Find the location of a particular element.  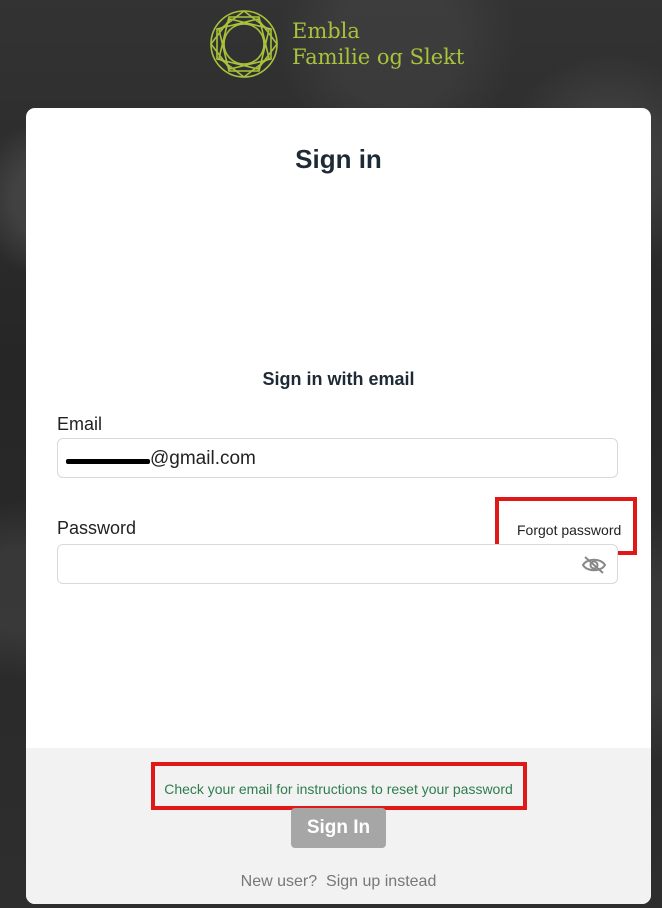

sign-in-button: Sign In is located at coordinates (338, 828).